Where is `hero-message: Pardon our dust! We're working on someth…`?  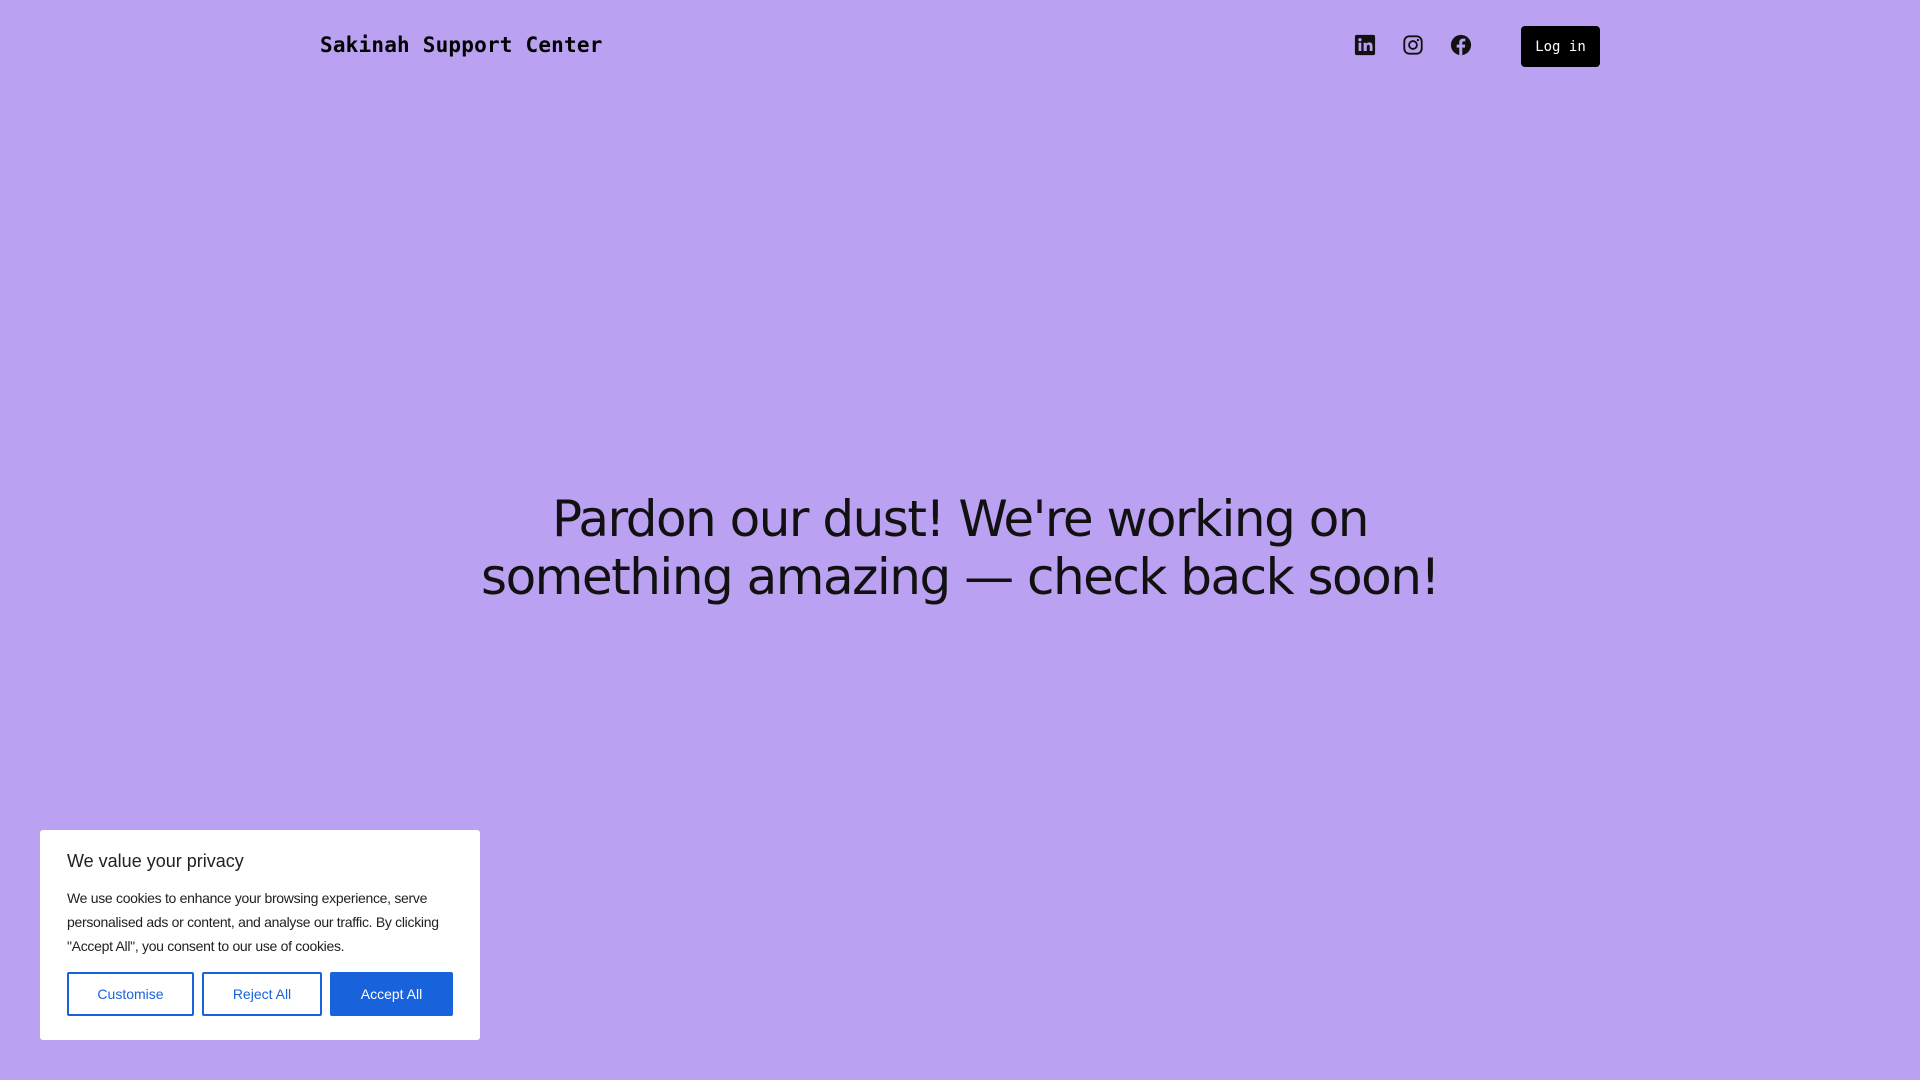 hero-message: Pardon our dust! We're working on someth… is located at coordinates (960, 548).